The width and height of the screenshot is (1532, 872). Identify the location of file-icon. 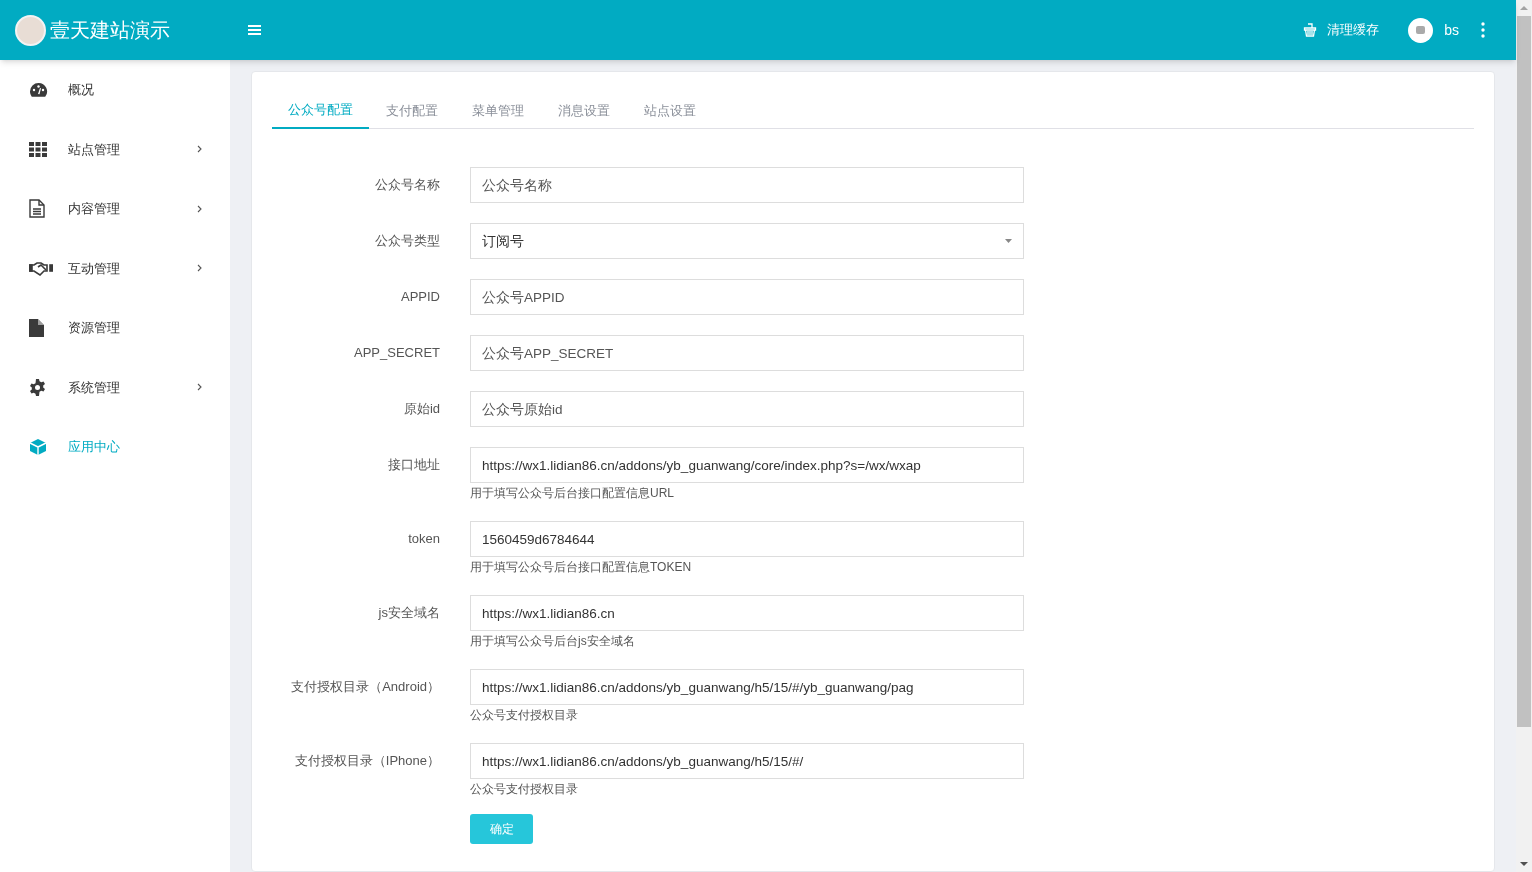
(36, 327).